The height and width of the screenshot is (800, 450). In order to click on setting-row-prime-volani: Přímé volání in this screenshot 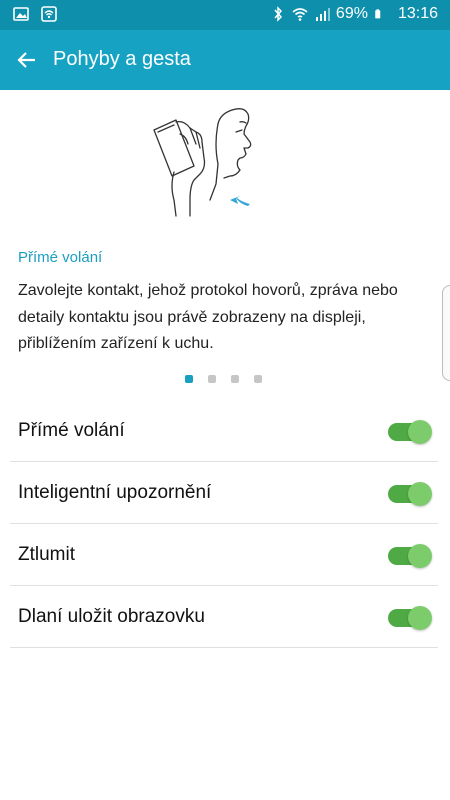, I will do `click(224, 431)`.